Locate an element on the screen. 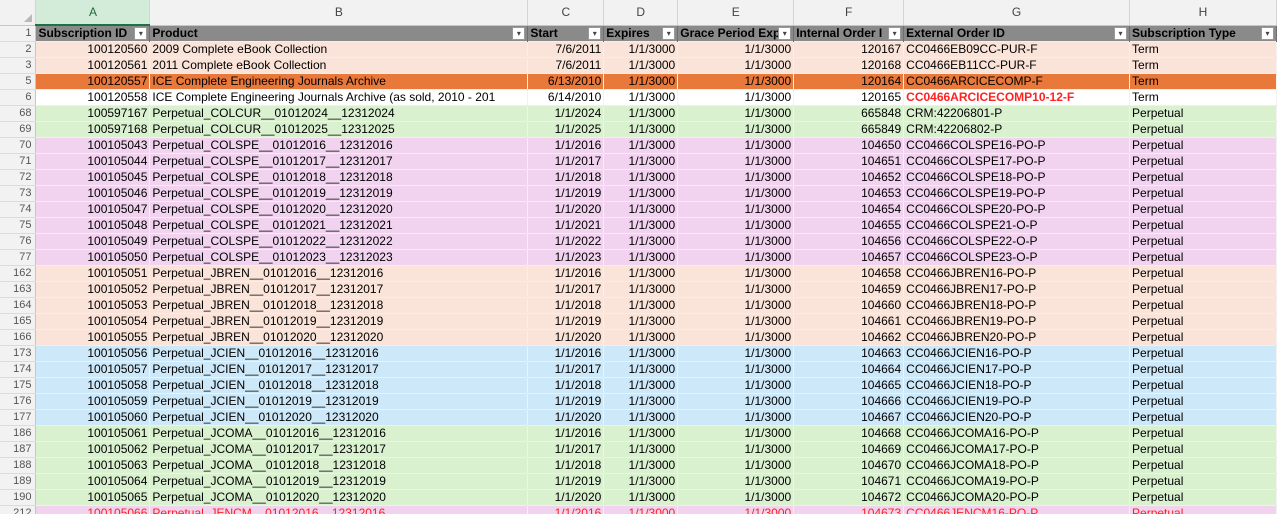 The width and height of the screenshot is (1277, 514). cell-internal-order-id: 120165 is located at coordinates (849, 97).